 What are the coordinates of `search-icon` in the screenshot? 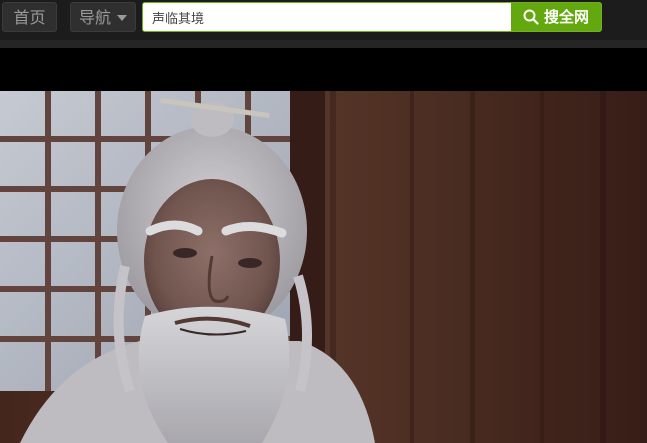 It's located at (531, 17).